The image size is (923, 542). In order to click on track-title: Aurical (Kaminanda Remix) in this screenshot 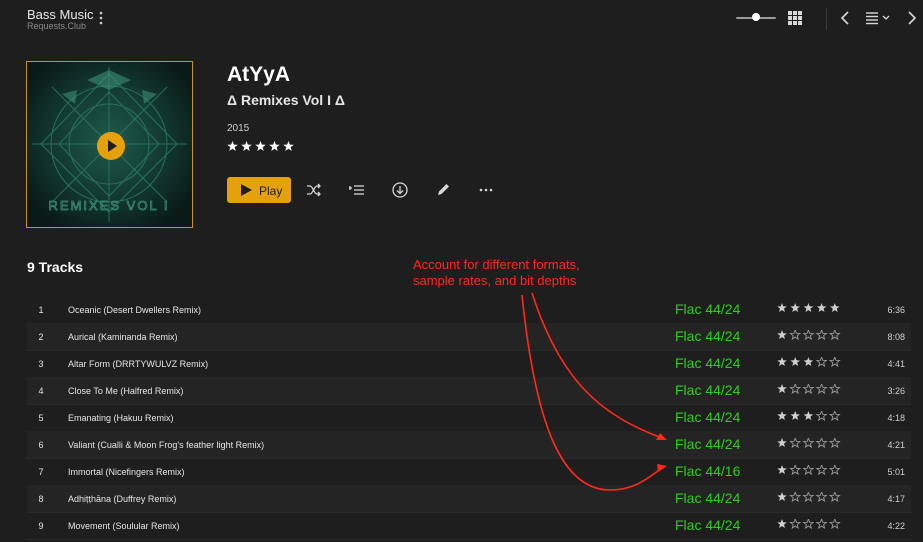, I will do `click(123, 337)`.